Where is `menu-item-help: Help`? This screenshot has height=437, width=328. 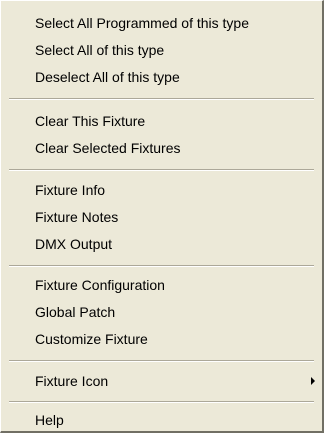
menu-item-help: Help is located at coordinates (161, 420).